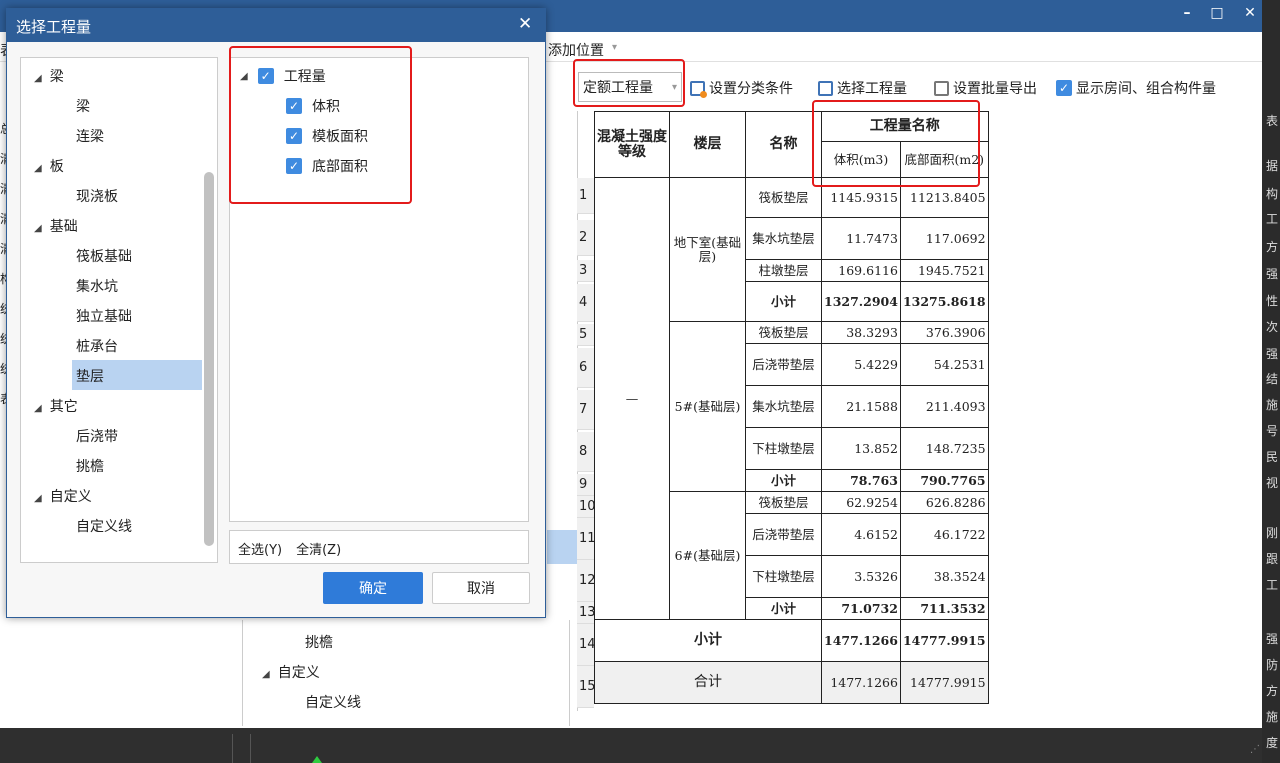  What do you see at coordinates (585, 410) in the screenshot?
I see `row-number: 7` at bounding box center [585, 410].